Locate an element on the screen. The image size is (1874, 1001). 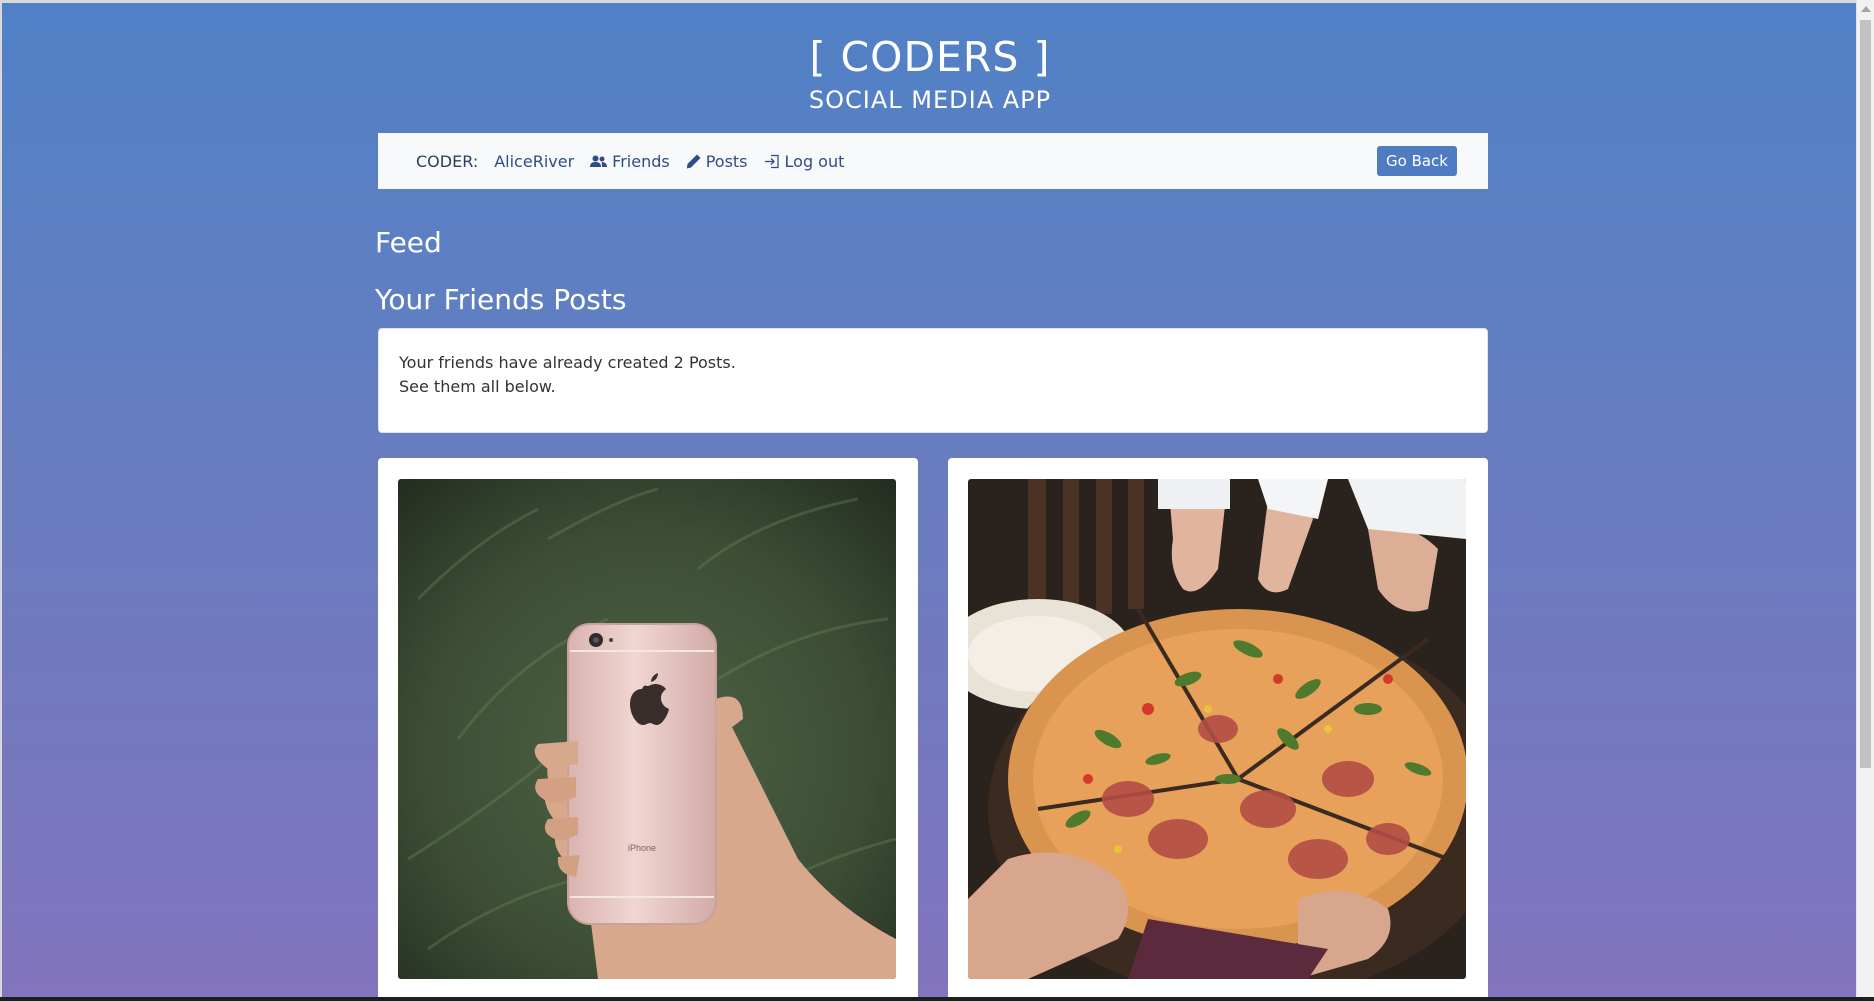
friends-posts-heading: Your Friends Posts is located at coordinates (501, 299).